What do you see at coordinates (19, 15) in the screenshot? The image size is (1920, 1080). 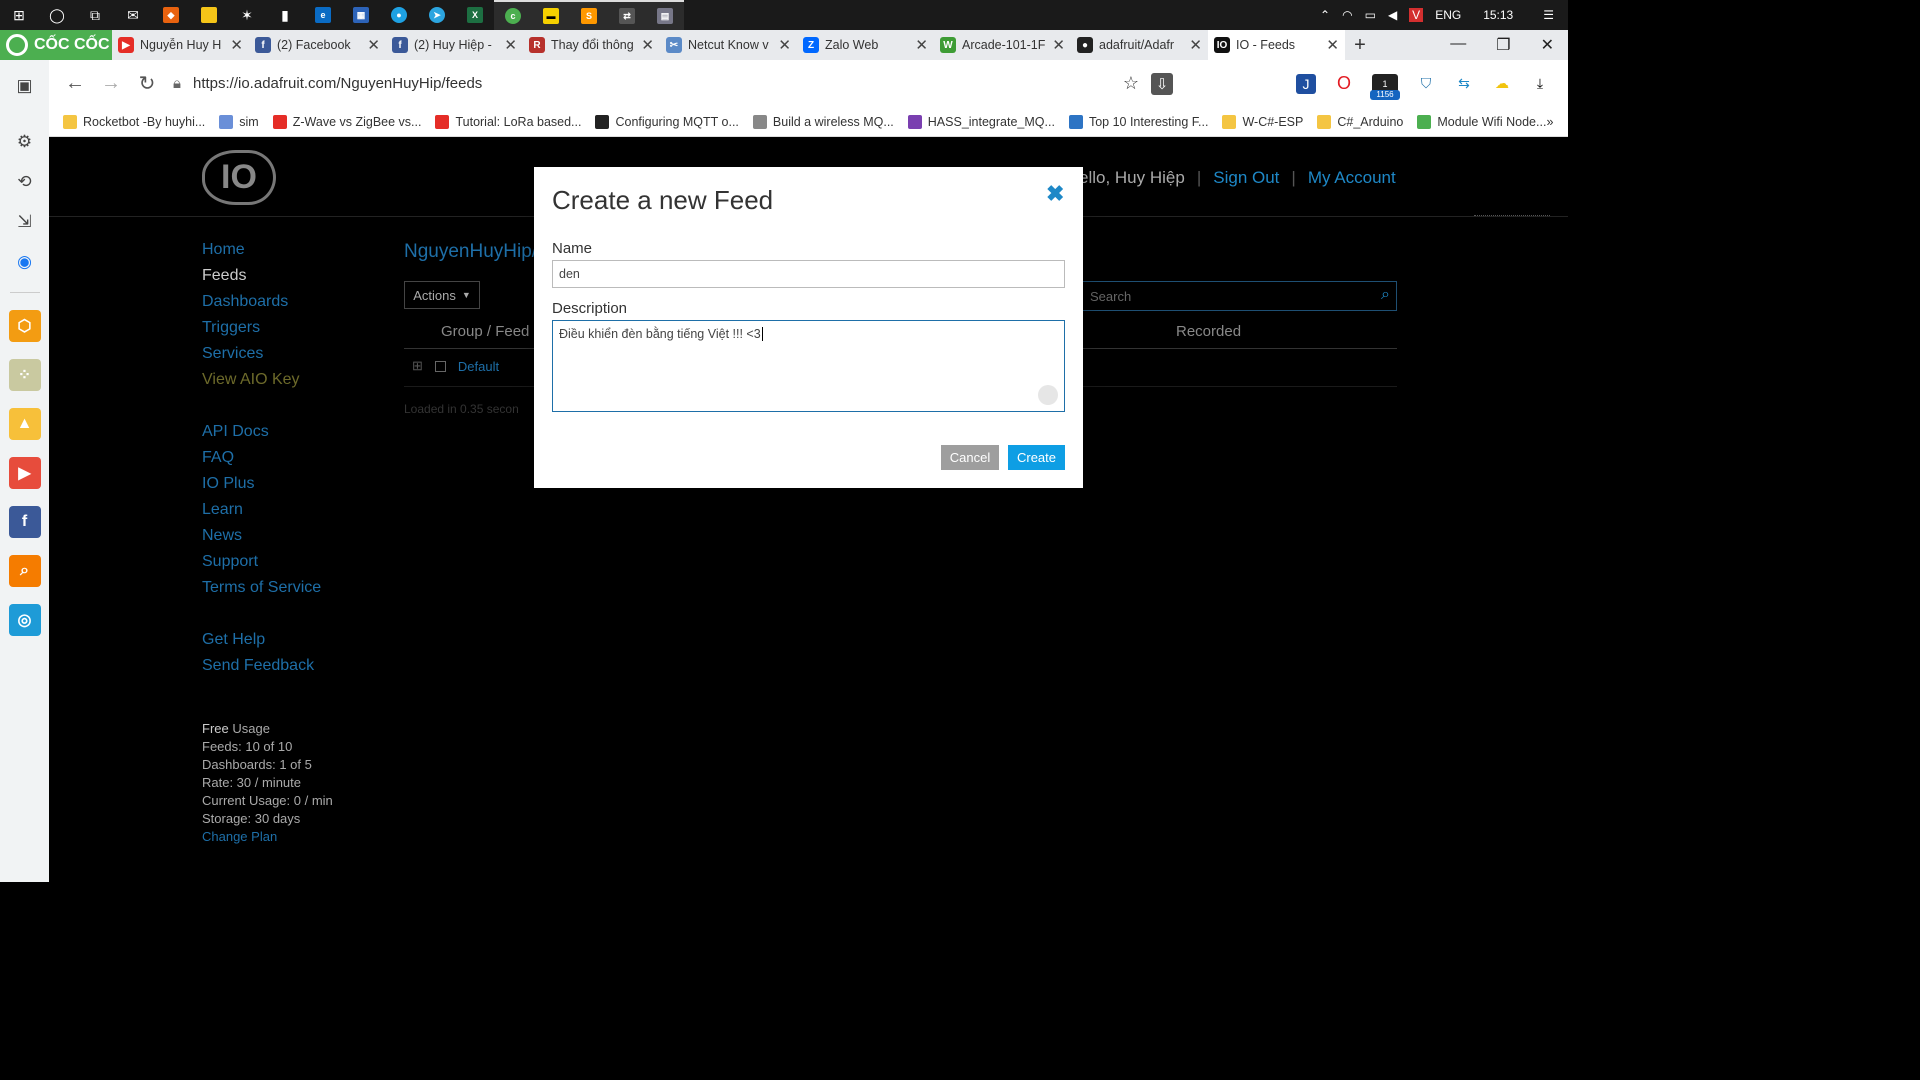 I see `windows-start-icon: ⊞` at bounding box center [19, 15].